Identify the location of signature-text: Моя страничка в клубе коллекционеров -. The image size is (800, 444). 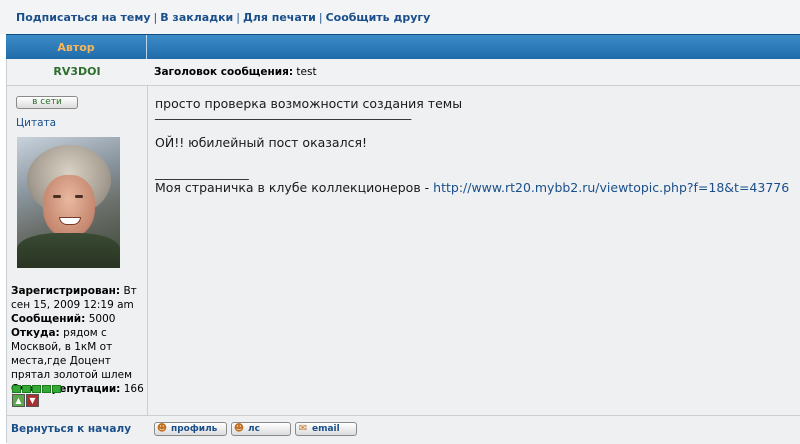
(294, 187).